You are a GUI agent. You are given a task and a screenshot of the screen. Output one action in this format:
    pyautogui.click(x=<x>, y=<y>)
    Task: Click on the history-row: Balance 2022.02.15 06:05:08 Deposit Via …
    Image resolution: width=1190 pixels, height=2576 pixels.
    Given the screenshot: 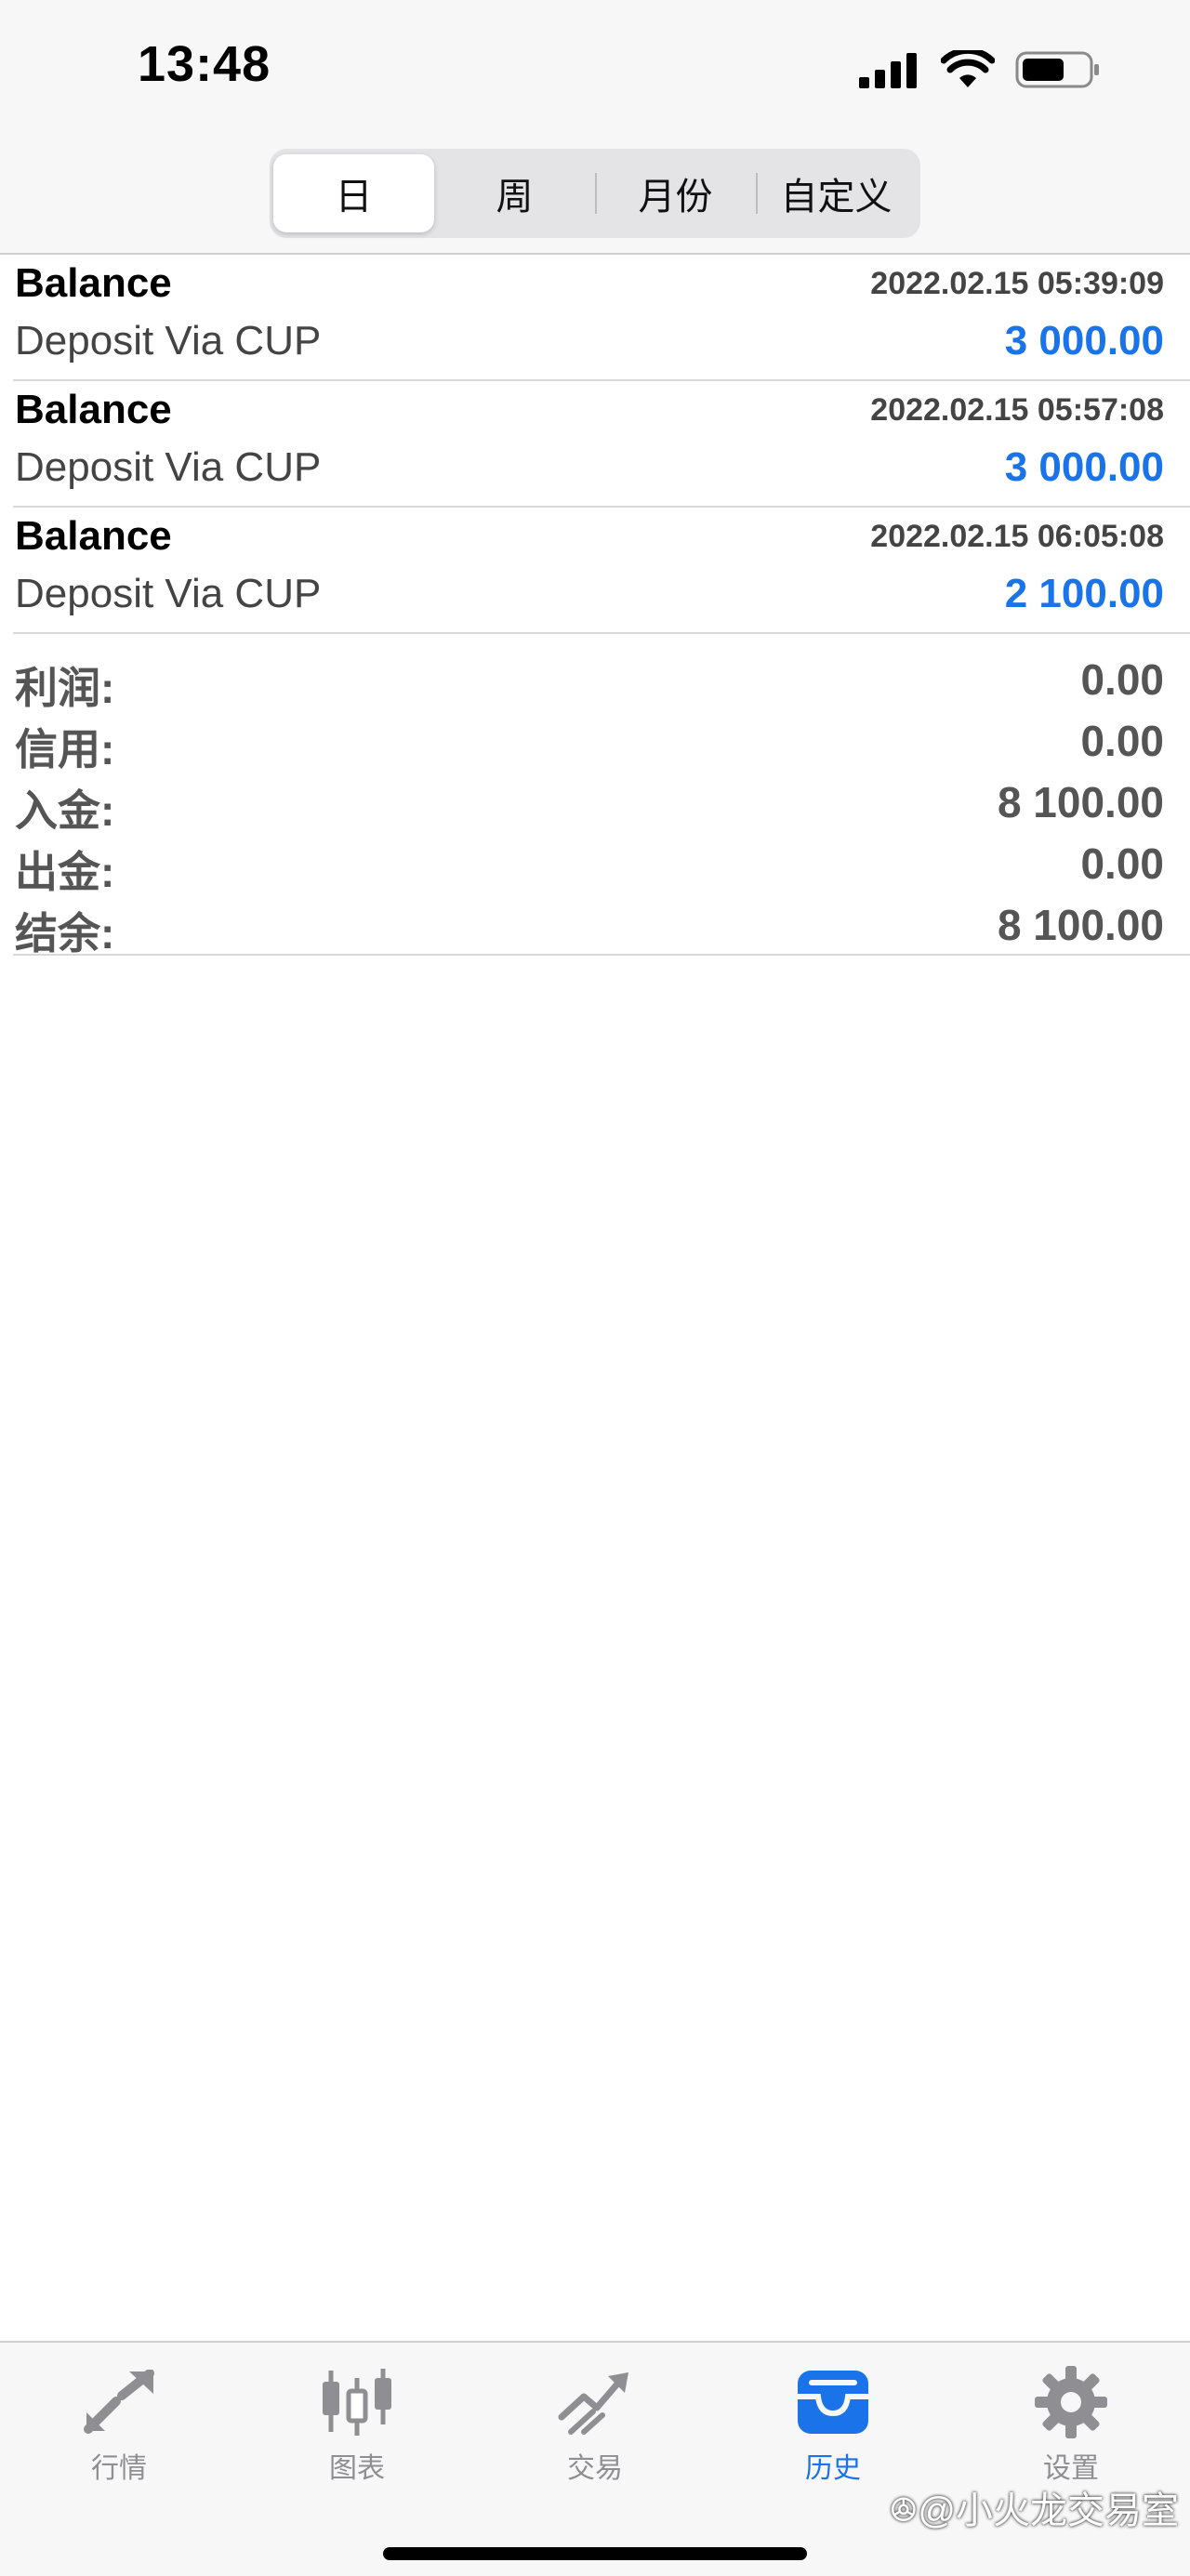 What is the action you would take?
    pyautogui.click(x=601, y=571)
    